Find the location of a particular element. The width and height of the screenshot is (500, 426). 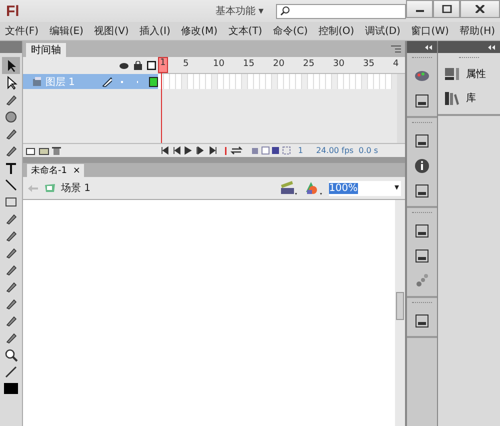

properties-icon is located at coordinates (452, 74).